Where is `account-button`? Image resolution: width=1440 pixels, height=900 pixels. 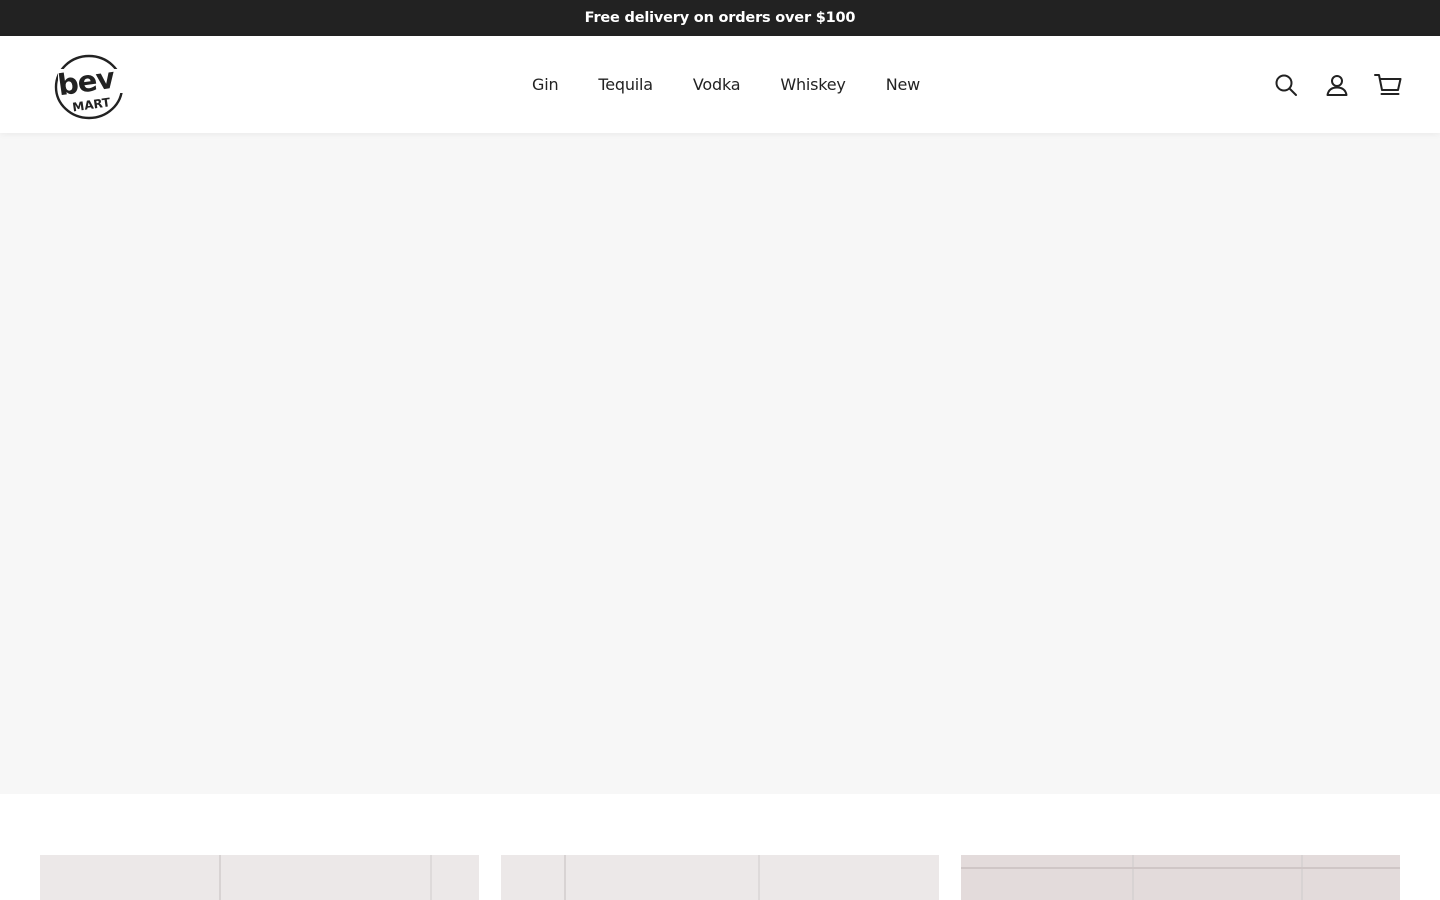
account-button is located at coordinates (1337, 85).